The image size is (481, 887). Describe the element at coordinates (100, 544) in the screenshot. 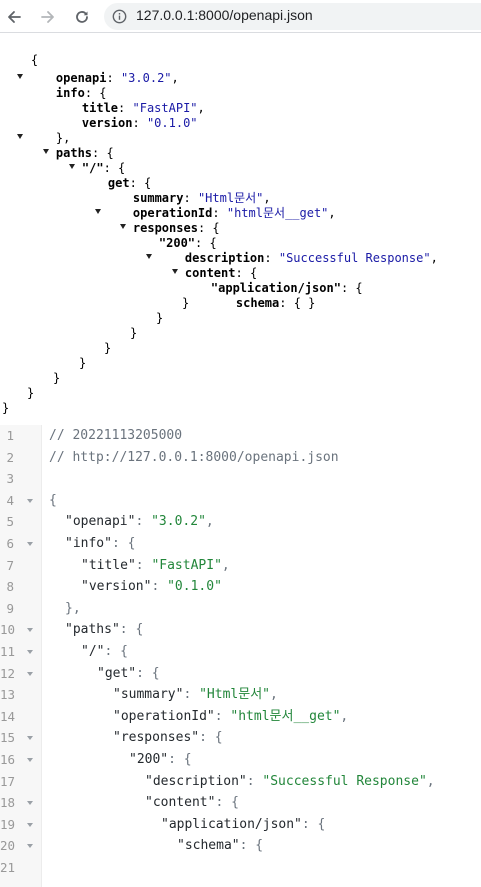

I see `code-text: "info": {` at that location.